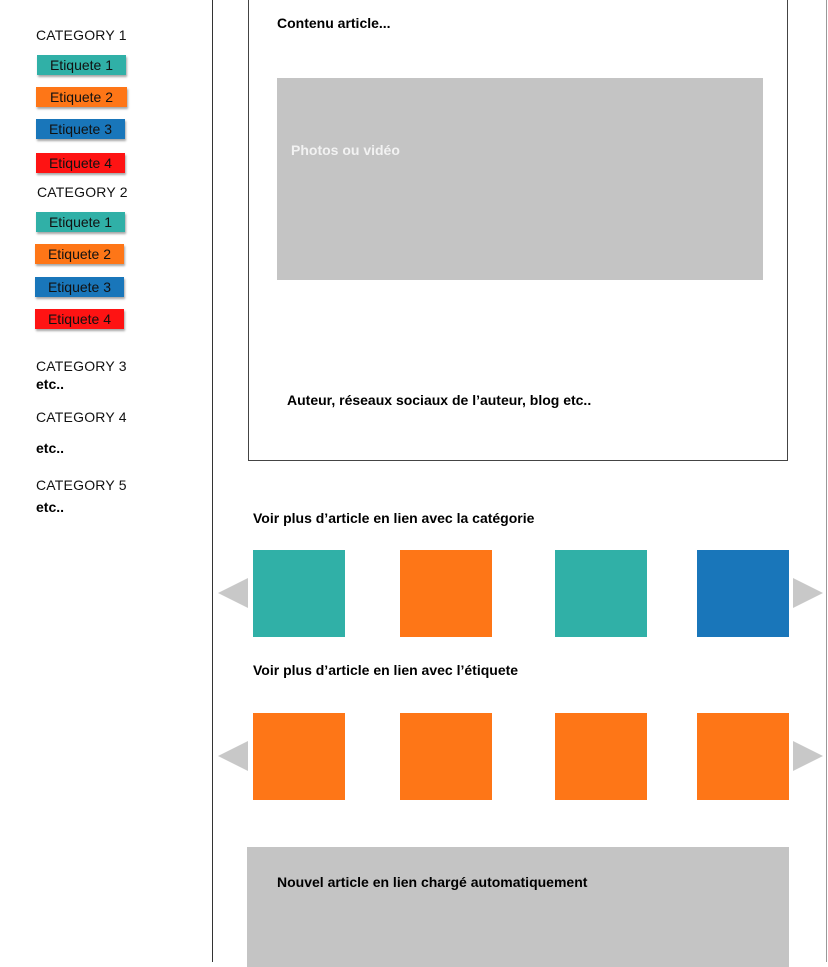 The width and height of the screenshot is (828, 967). I want to click on article-media: Photos ou vidéo, so click(520, 179).